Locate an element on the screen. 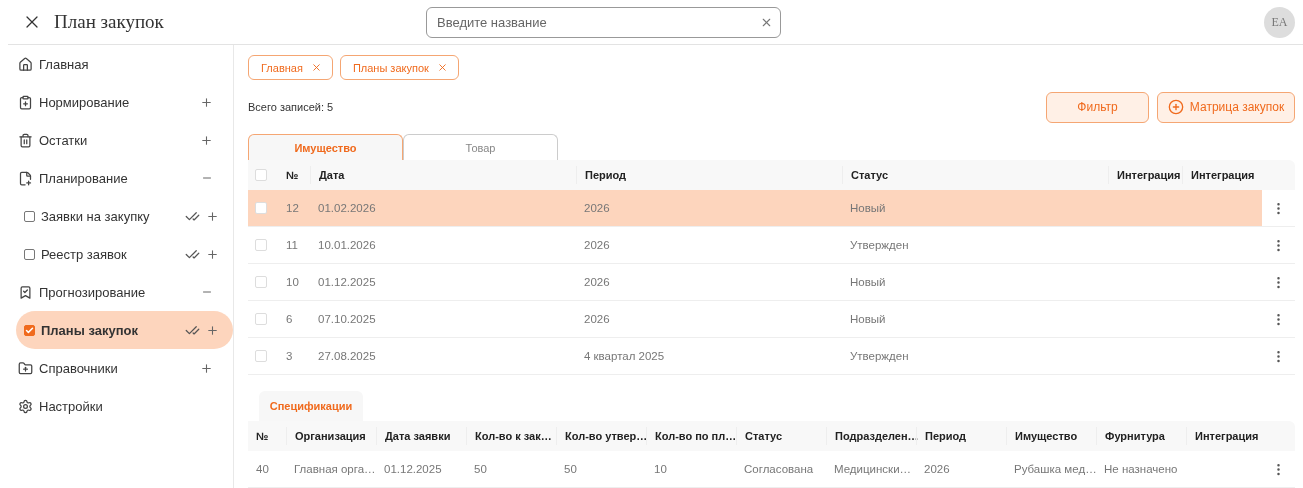  open-tab-chip: Планы закупок is located at coordinates (399, 67).